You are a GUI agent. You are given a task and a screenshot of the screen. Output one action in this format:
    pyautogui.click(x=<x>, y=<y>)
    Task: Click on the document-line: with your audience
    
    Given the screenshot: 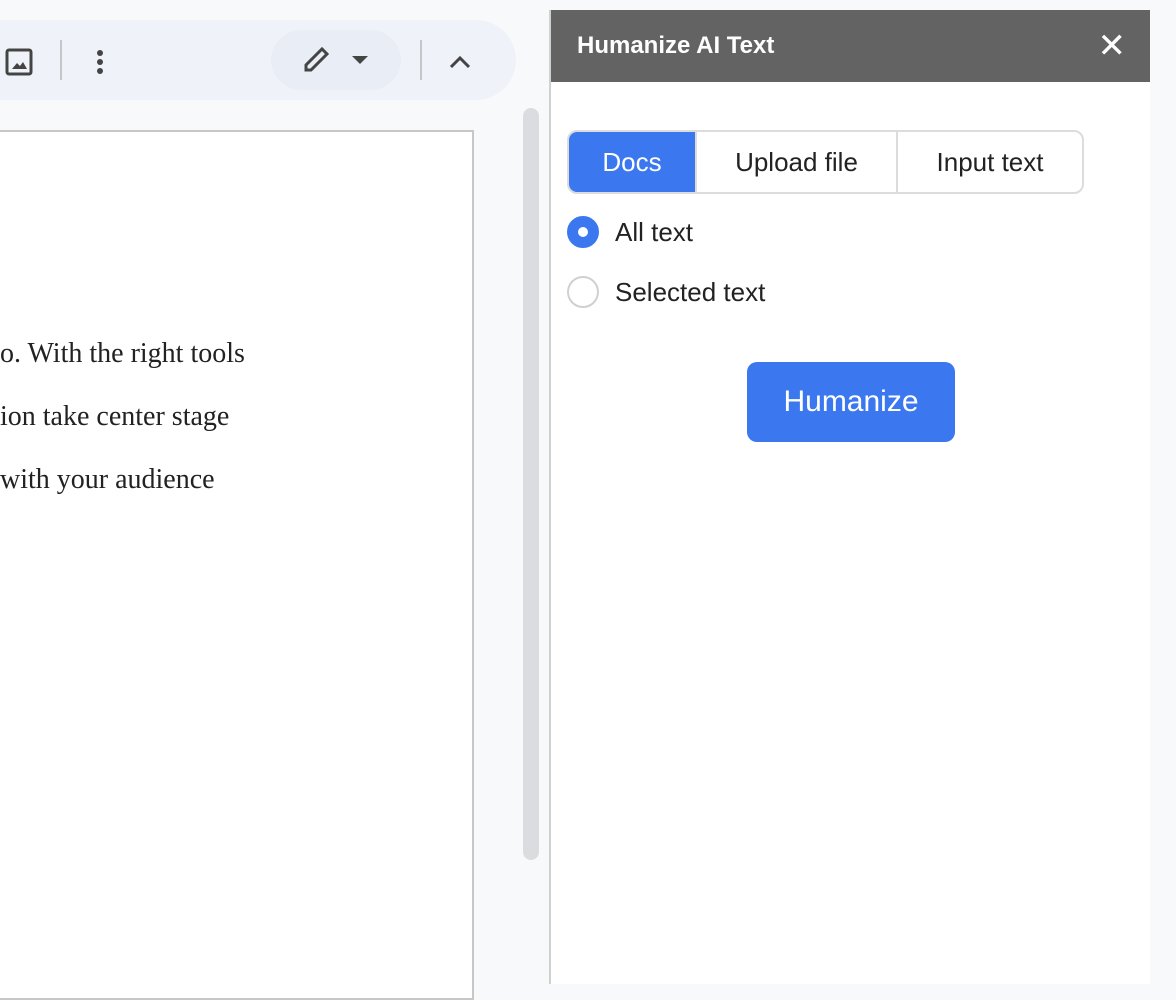 What is the action you would take?
    pyautogui.click(x=107, y=479)
    